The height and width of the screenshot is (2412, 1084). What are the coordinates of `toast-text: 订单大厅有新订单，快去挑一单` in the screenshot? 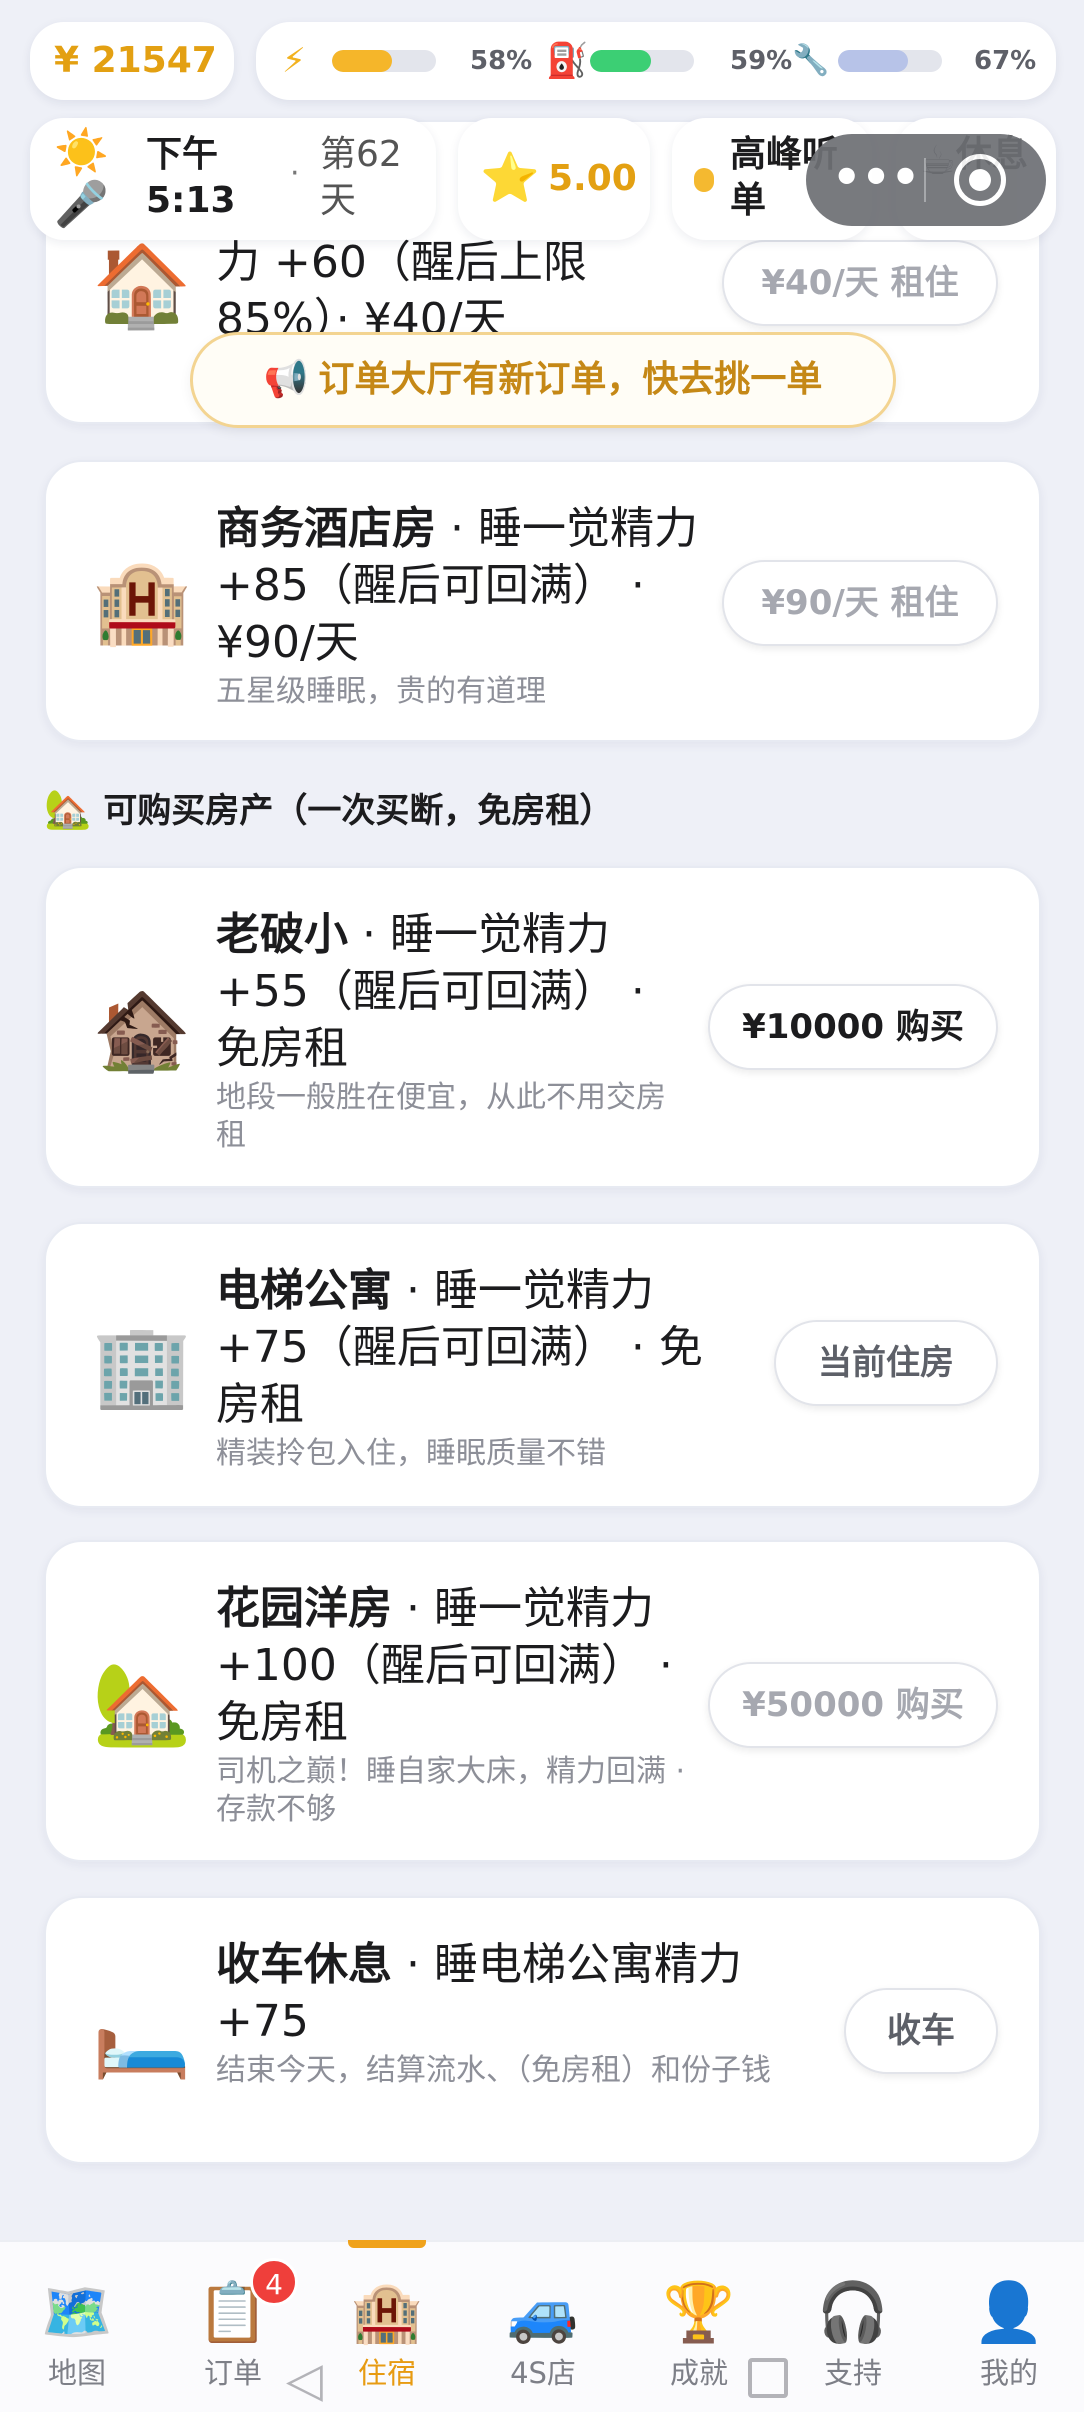 It's located at (570, 379).